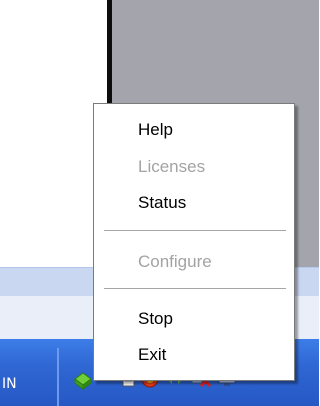  Describe the element at coordinates (194, 319) in the screenshot. I see `menu-item-stop: Stop` at that location.